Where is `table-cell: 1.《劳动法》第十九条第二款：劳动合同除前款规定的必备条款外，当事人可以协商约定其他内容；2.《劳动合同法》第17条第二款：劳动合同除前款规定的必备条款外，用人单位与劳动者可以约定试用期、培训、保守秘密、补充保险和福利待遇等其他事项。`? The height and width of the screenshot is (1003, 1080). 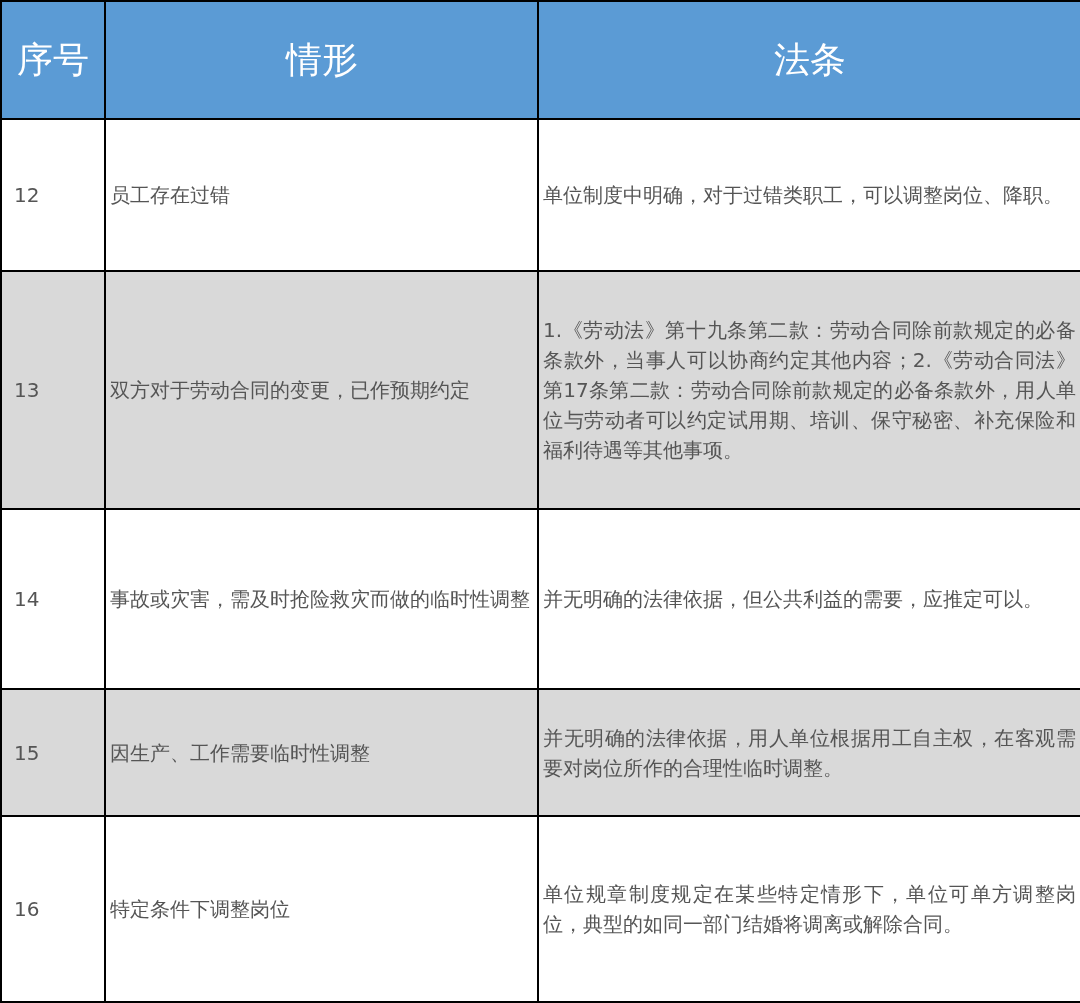 table-cell: 1.《劳动法》第十九条第二款：劳动合同除前款规定的必备条款外，当事人可以协商约定其他内容；2.《劳动合同法》第17条第二款：劳动合同除前款规定的必备条款外，用人单位与劳动者可以约定试用期、培训、保守秘密、补充保险和福利待遇等其他事项。 is located at coordinates (809, 391).